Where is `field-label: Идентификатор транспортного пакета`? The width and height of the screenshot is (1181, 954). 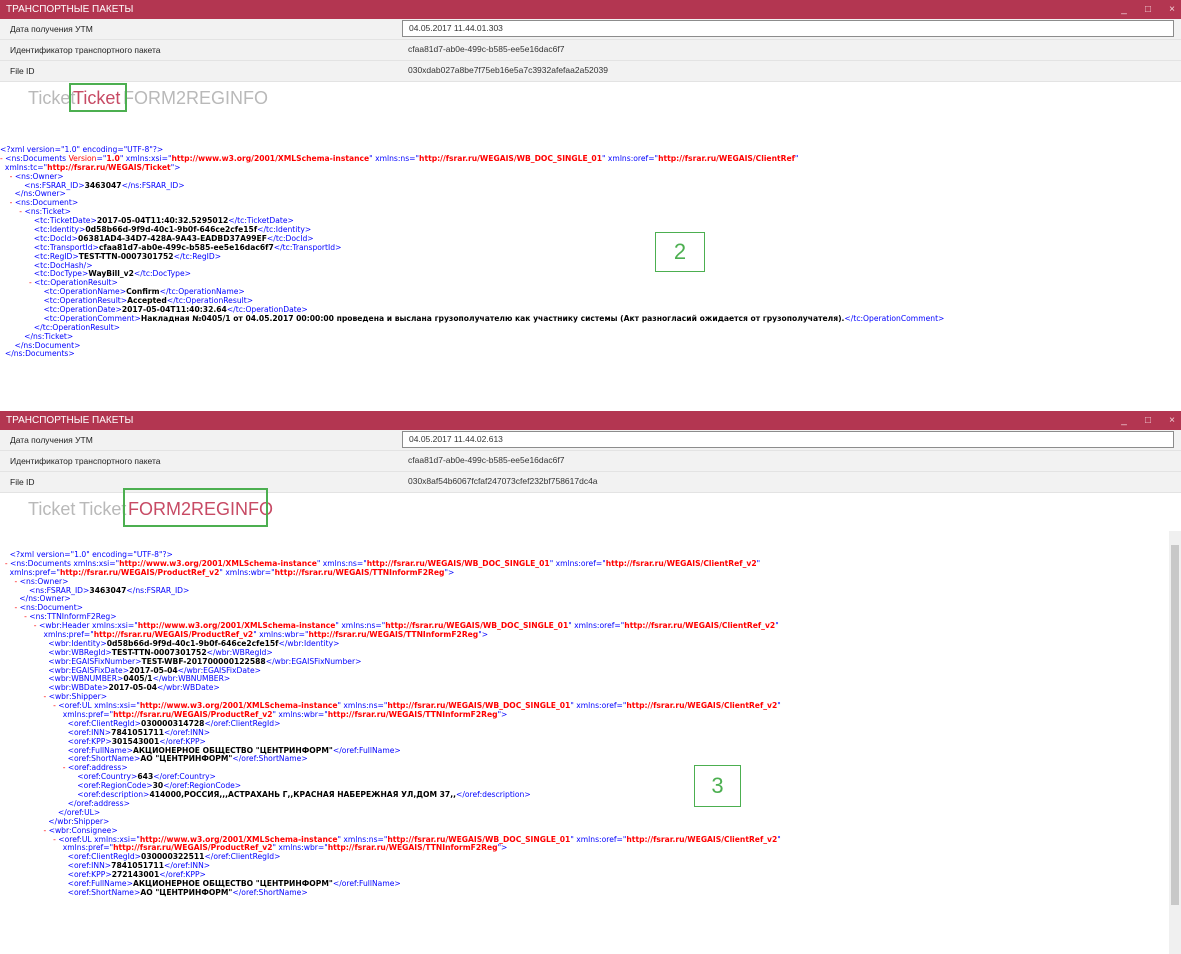
field-label: Идентификатор транспортного пакета is located at coordinates (85, 50).